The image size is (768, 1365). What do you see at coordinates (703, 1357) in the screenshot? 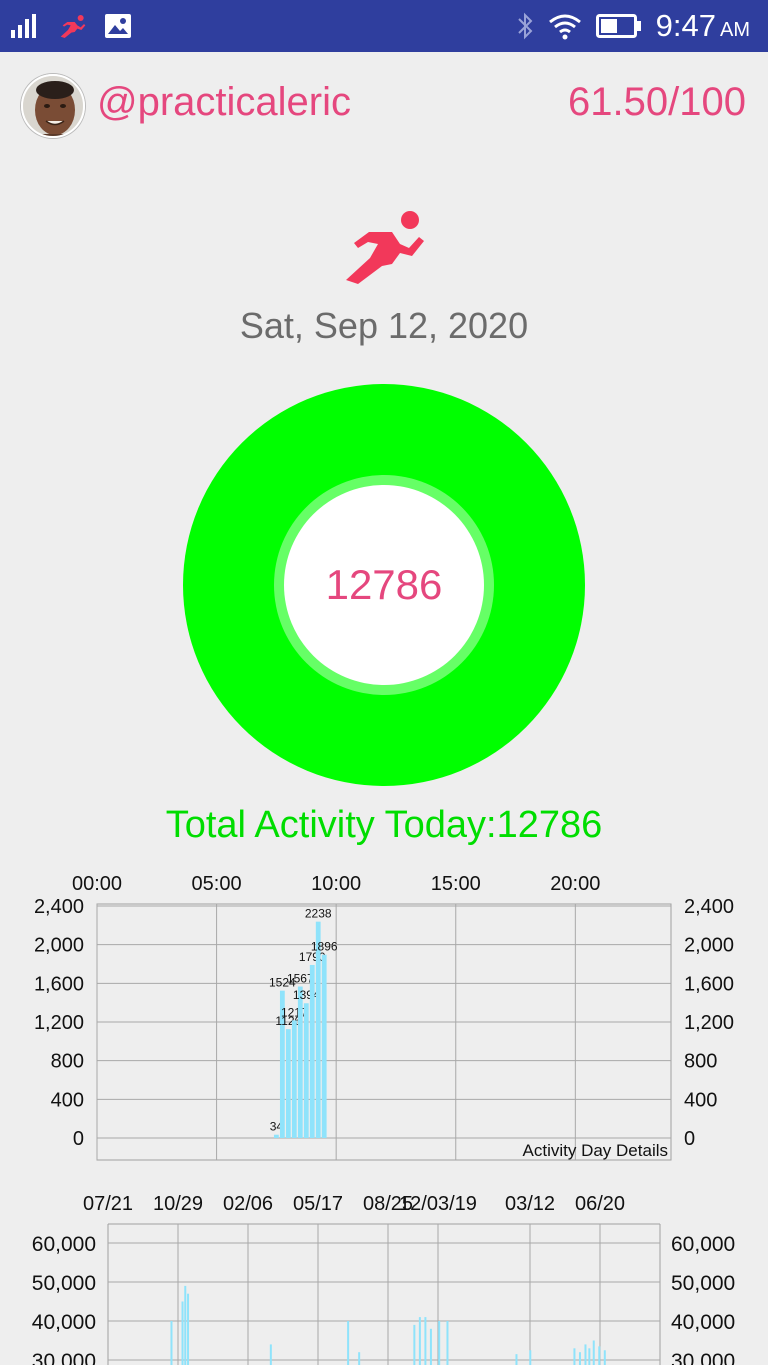
I see `y-tick-right: 30,000` at bounding box center [703, 1357].